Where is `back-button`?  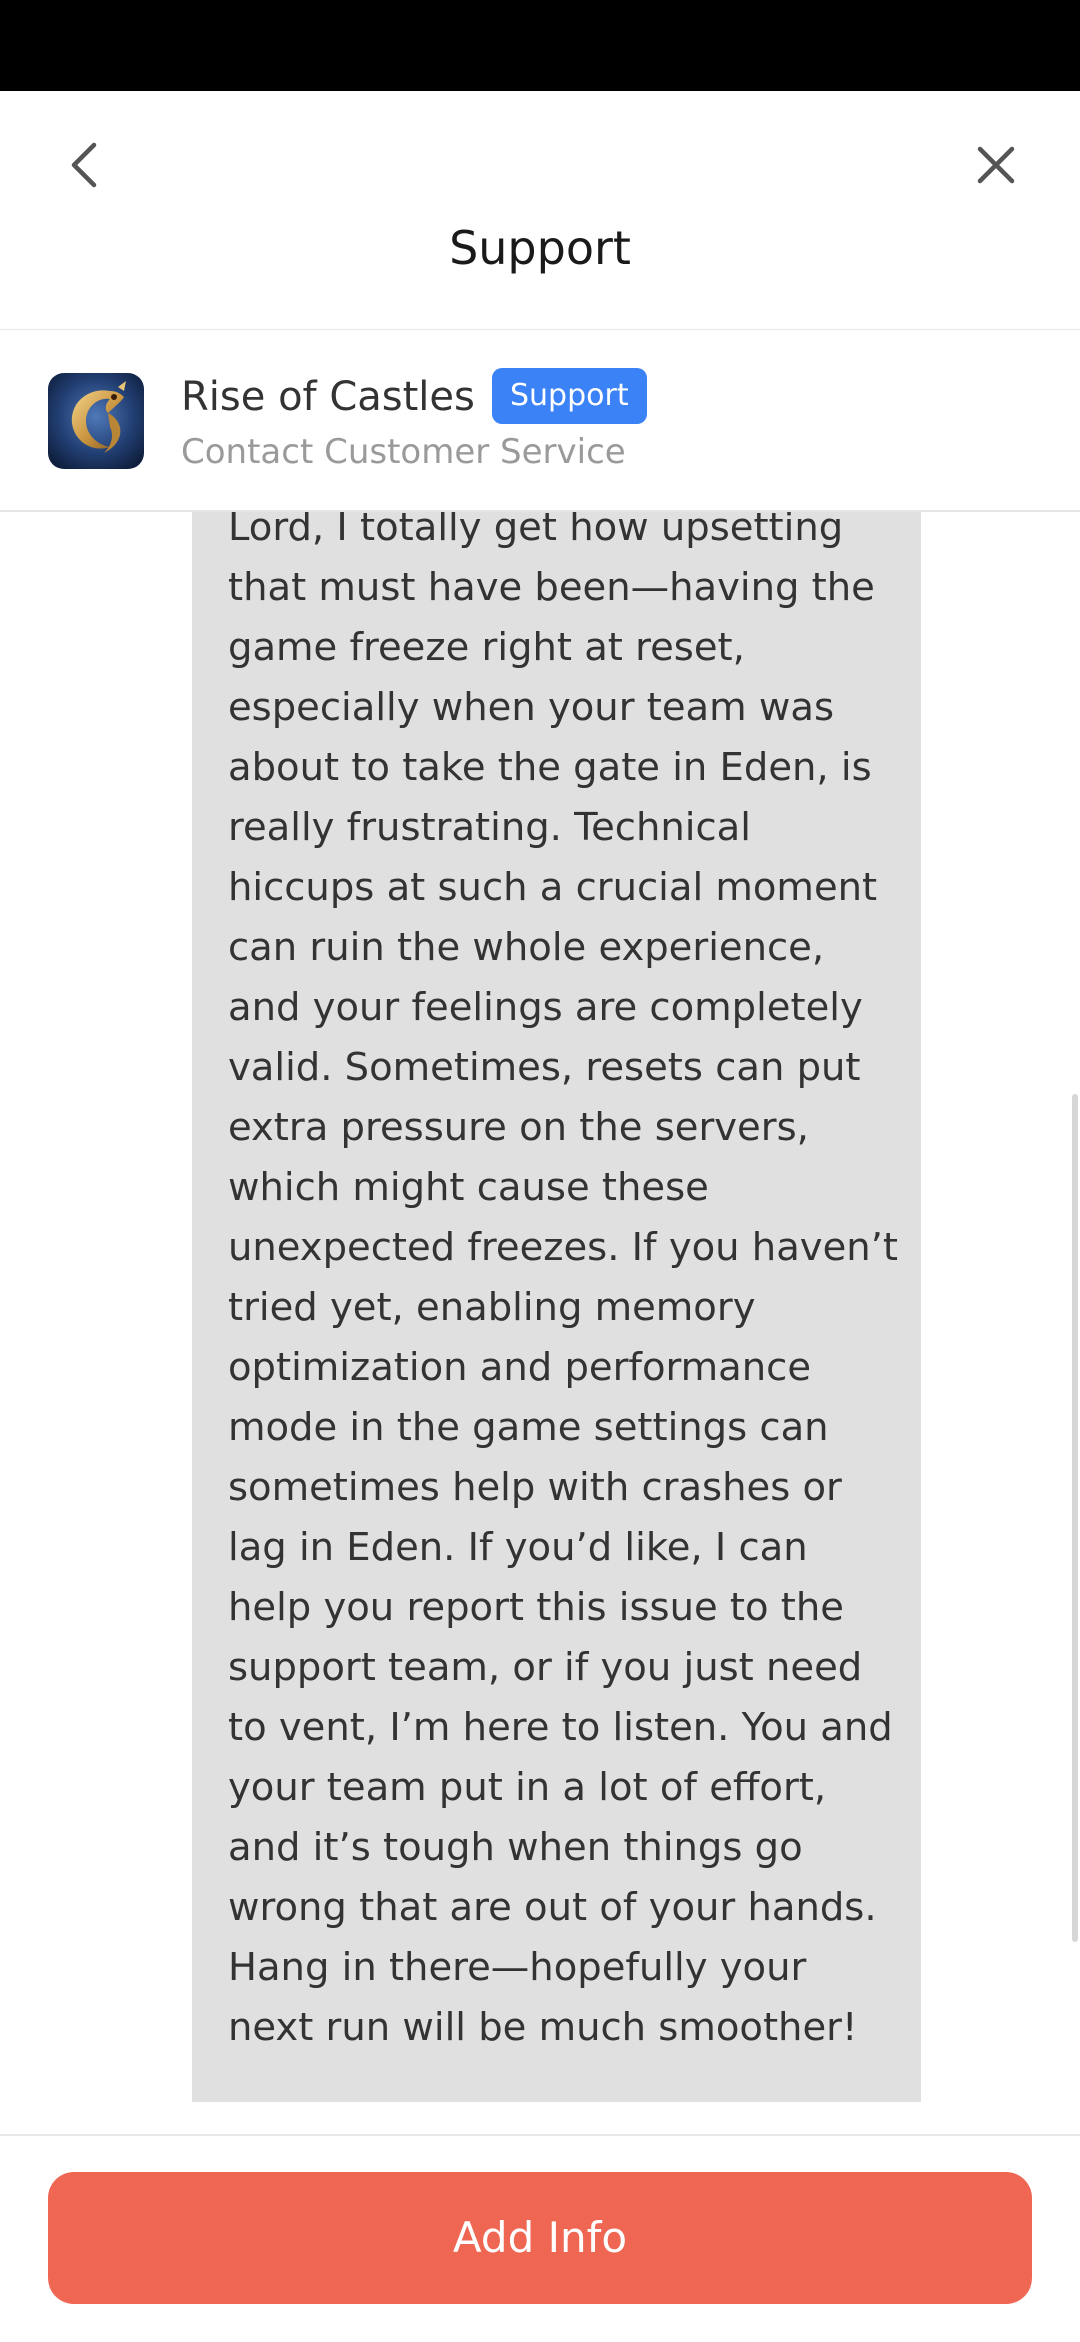
back-button is located at coordinates (84, 165).